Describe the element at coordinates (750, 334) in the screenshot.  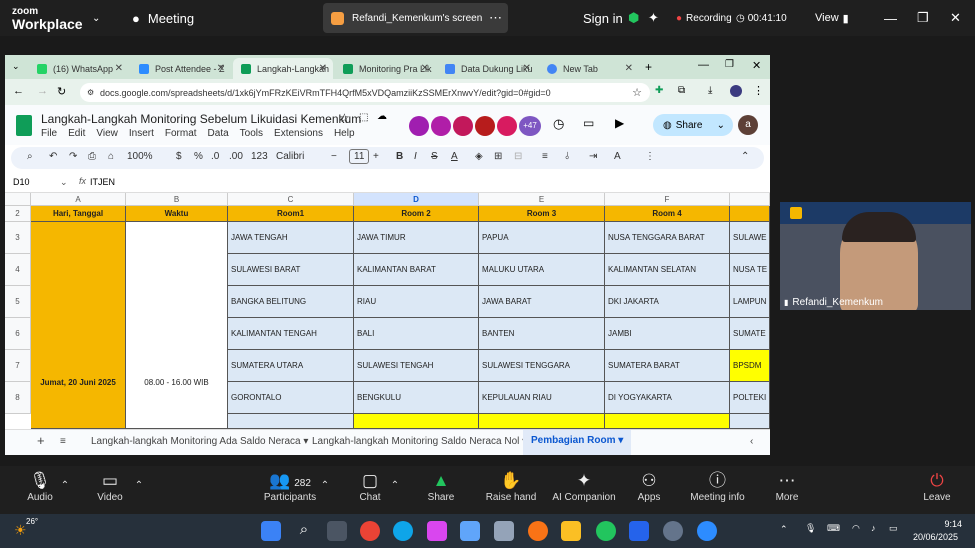
I see `room-cell: SUMATE` at that location.